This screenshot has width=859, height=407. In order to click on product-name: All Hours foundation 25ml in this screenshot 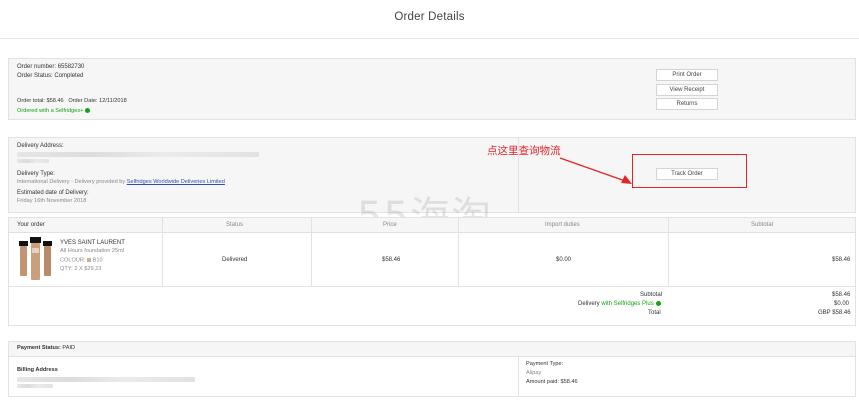, I will do `click(92, 251)`.